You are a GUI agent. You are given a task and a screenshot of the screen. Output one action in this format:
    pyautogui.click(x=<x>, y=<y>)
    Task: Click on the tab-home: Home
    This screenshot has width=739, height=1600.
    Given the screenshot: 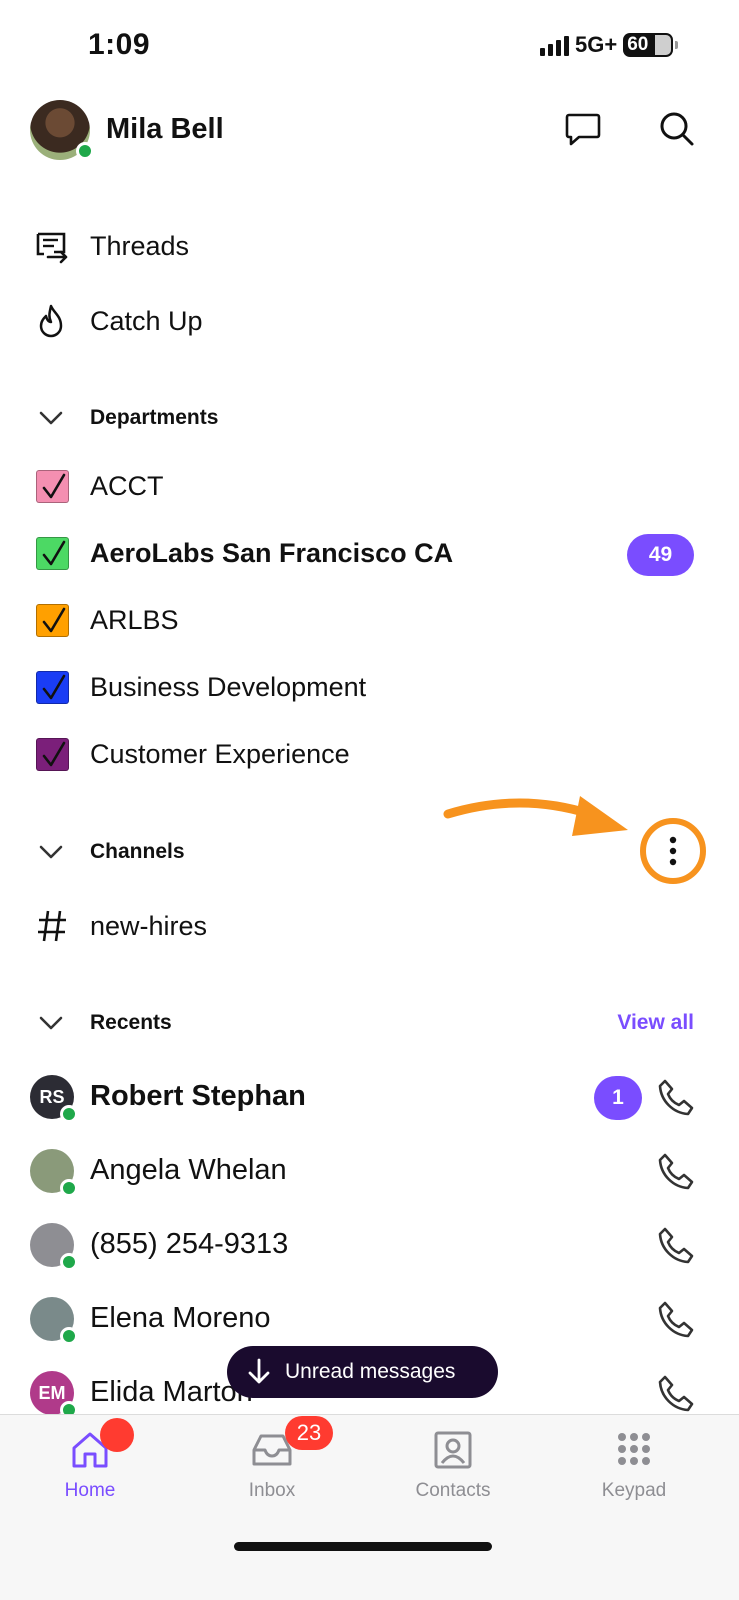 What is the action you would take?
    pyautogui.click(x=90, y=1460)
    